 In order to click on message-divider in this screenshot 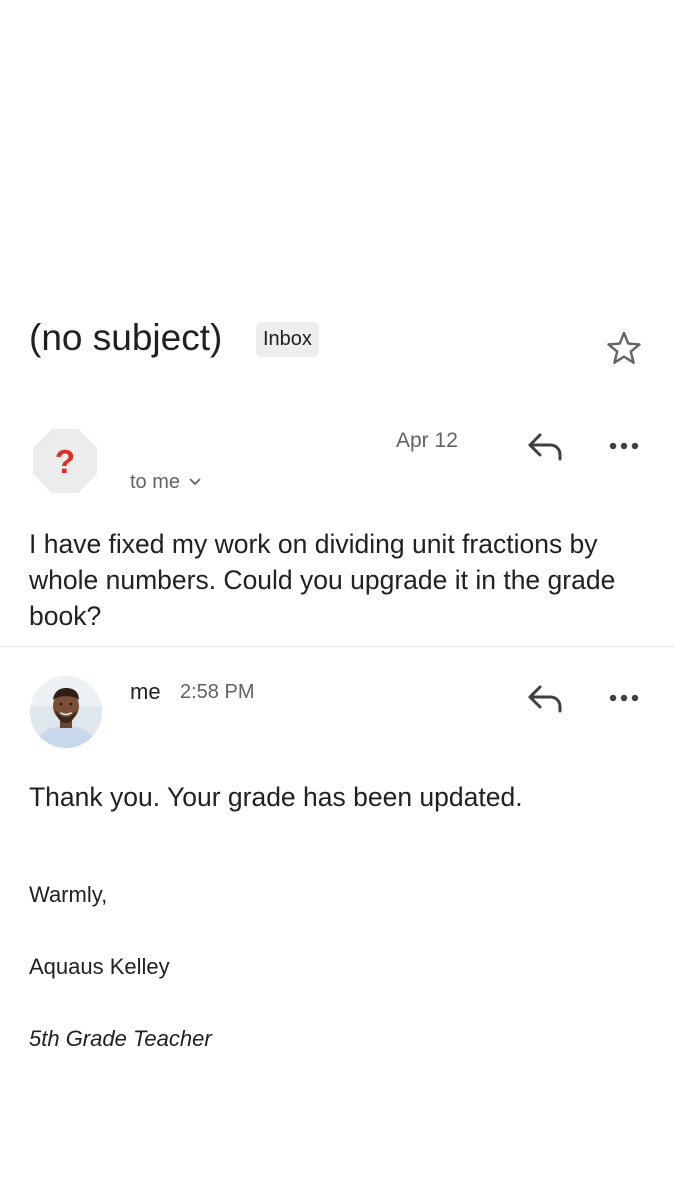, I will do `click(337, 646)`.